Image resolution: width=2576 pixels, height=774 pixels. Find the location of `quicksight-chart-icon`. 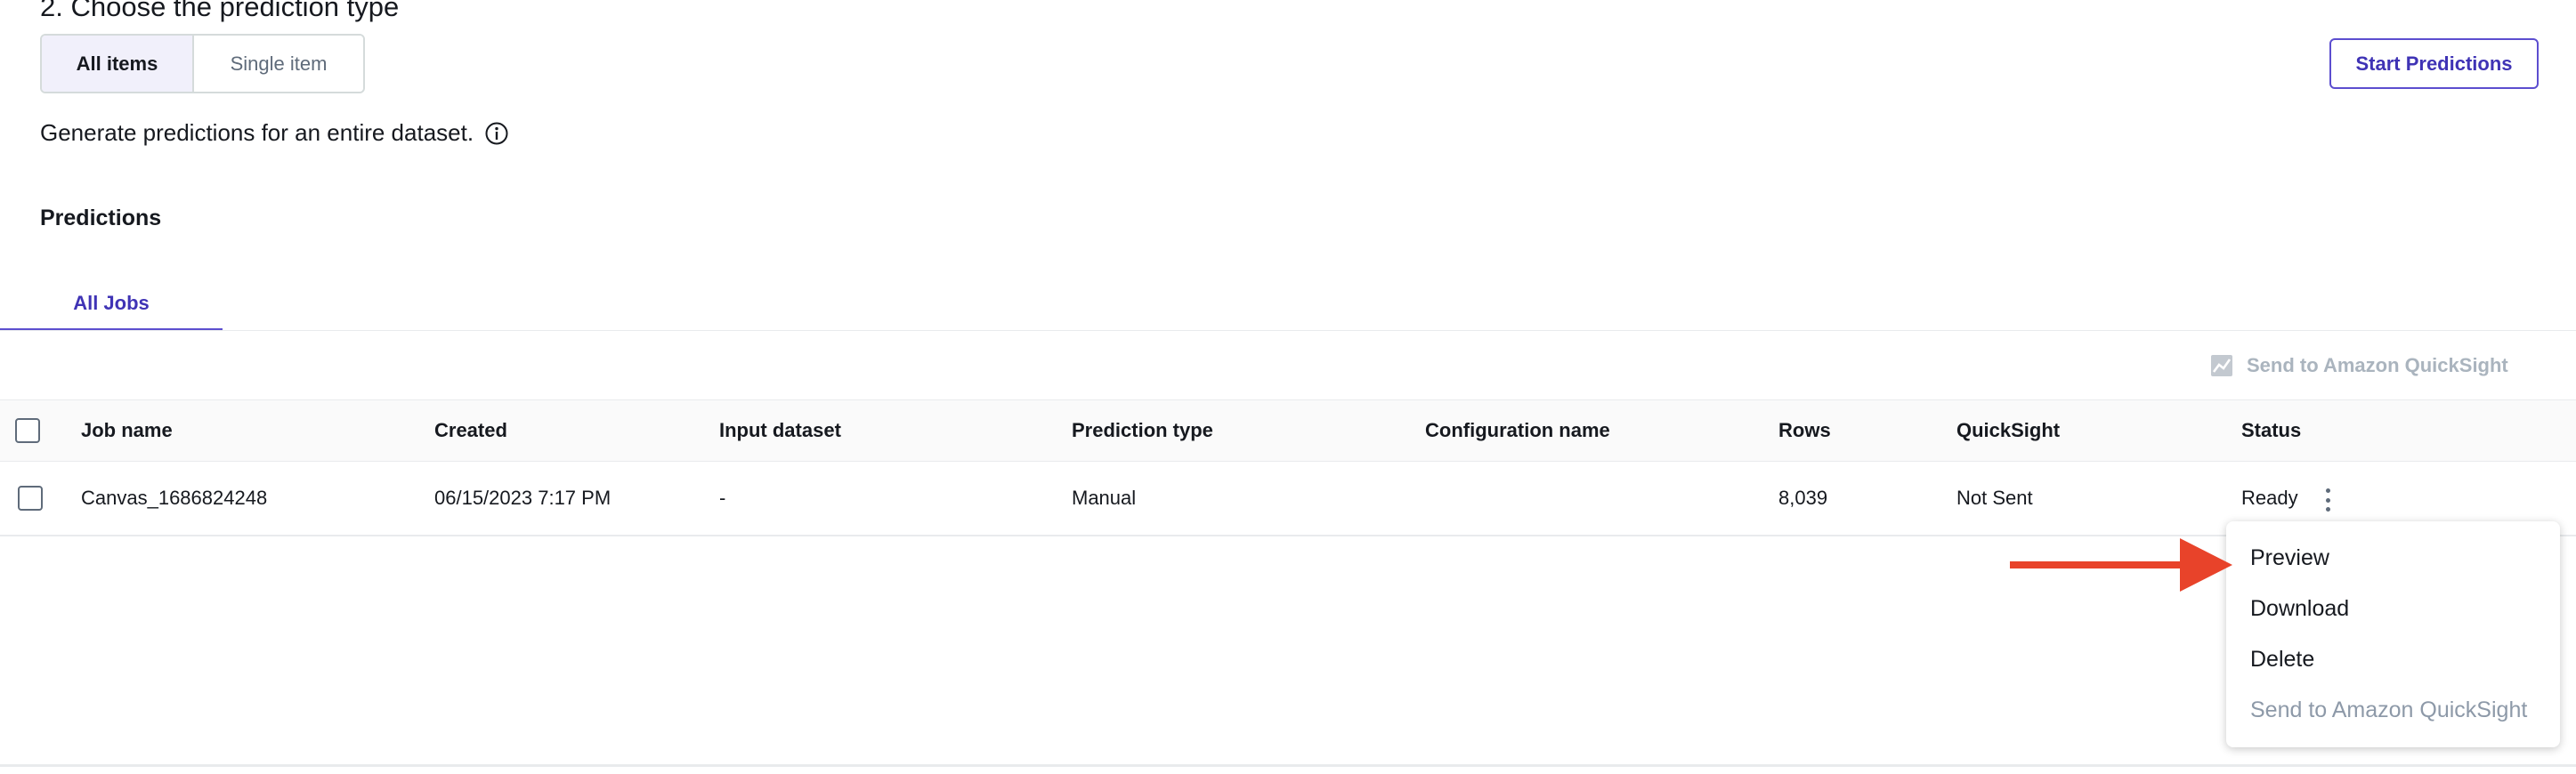

quicksight-chart-icon is located at coordinates (2221, 365).